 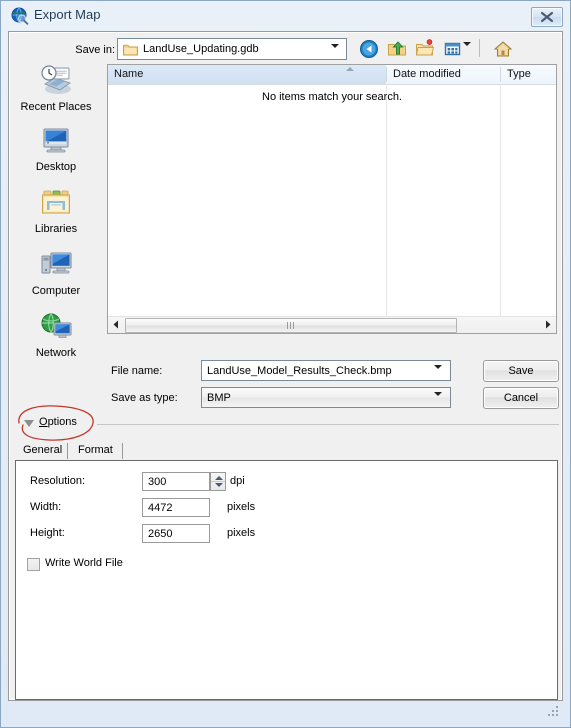 I want to click on scrollbar-thumb, so click(x=291, y=325).